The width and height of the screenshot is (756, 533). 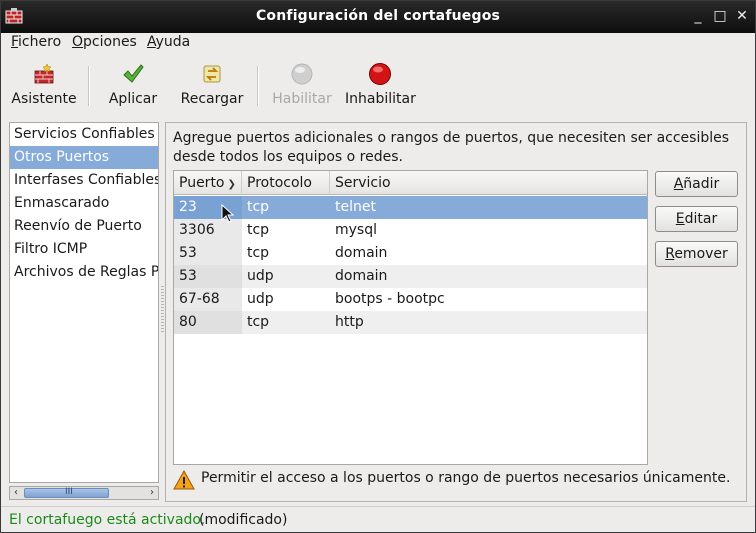 I want to click on table-header: Puerto ❯ Protocolo Servicio, so click(x=410, y=183).